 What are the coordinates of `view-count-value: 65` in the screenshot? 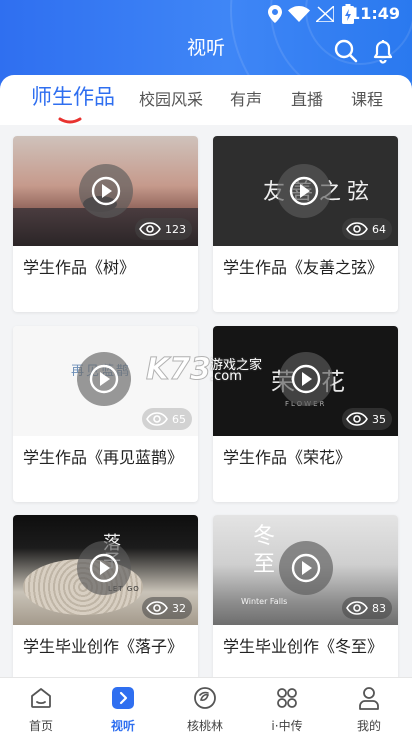 It's located at (179, 419).